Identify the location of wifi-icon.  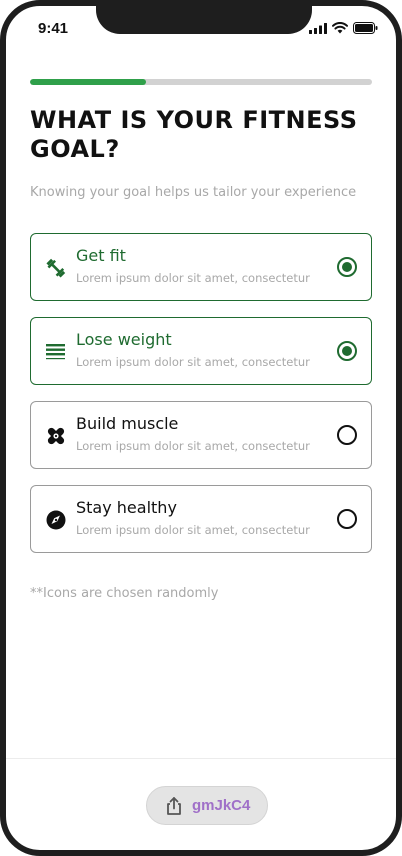
(340, 28).